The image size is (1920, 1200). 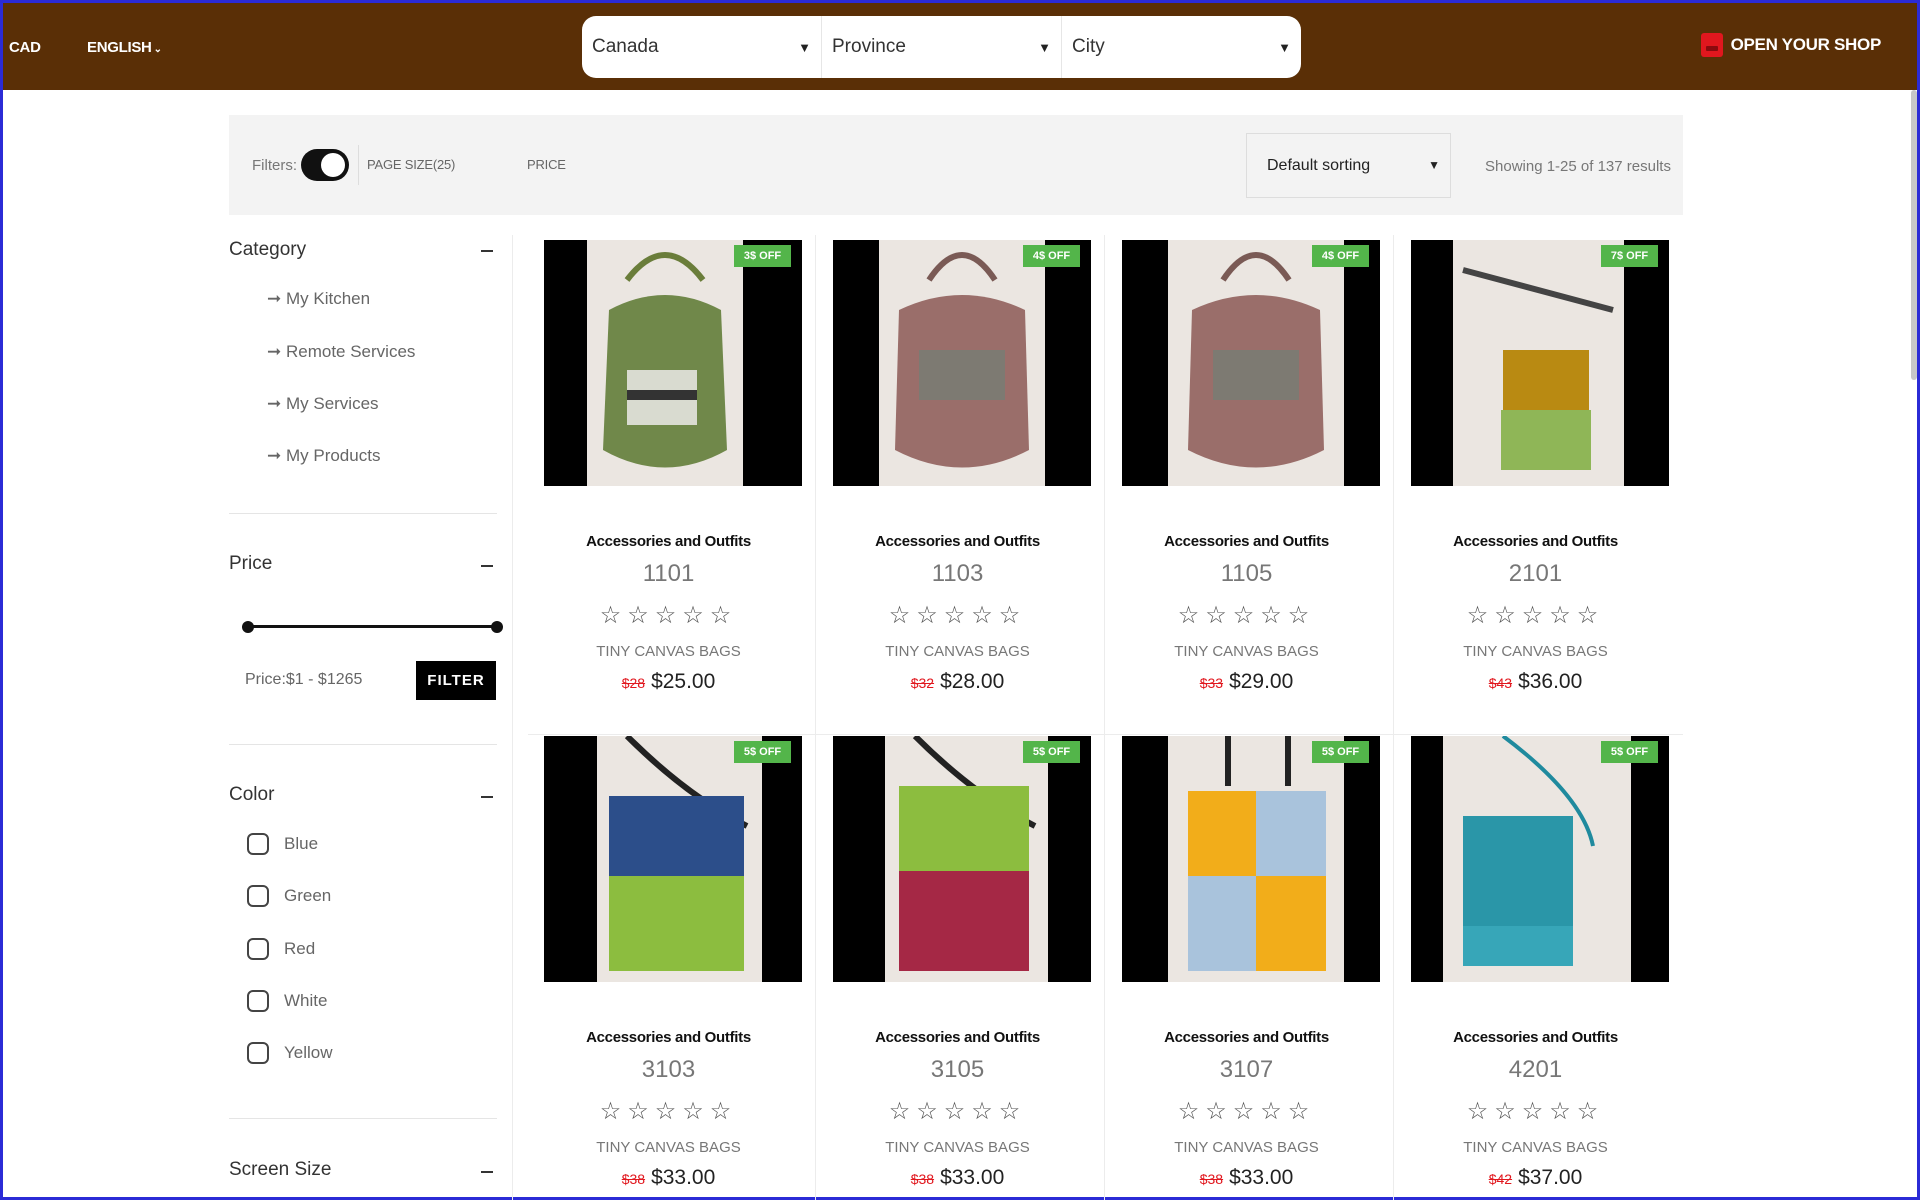 I want to click on color-label: Green, so click(x=308, y=895).